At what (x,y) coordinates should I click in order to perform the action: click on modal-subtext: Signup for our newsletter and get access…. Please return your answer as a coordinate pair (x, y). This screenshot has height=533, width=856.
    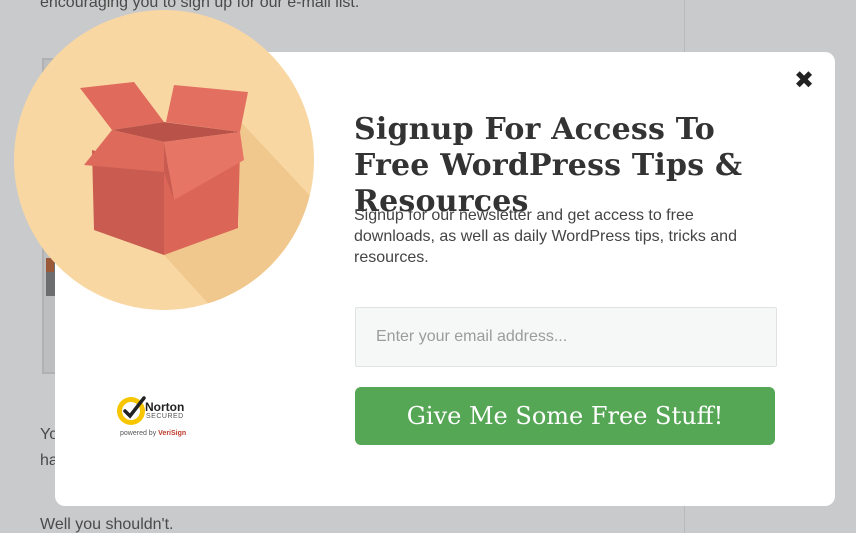
    Looking at the image, I should click on (545, 236).